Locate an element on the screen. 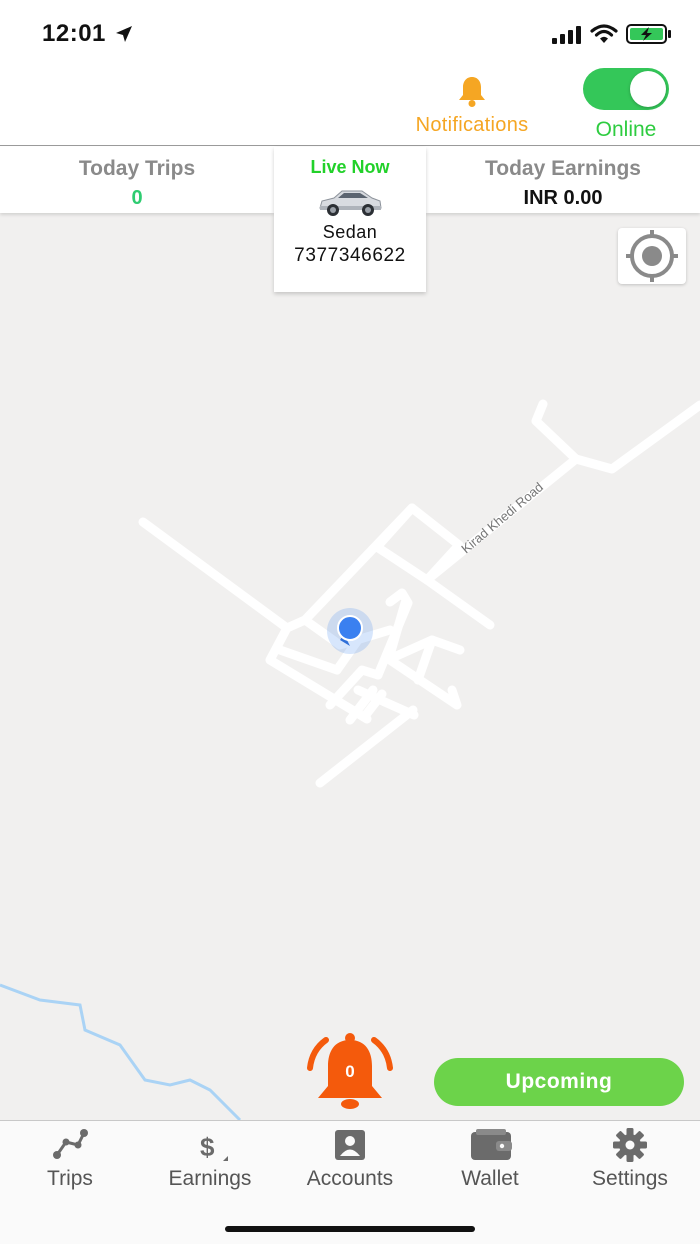 The width and height of the screenshot is (700, 1244). tab-wallet-label: Wallet is located at coordinates (490, 1178).